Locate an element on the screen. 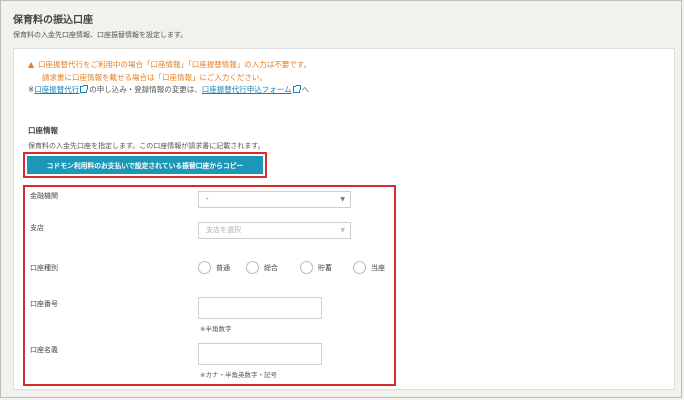 Image resolution: width=684 pixels, height=400 pixels. radio-label: 総合 is located at coordinates (271, 267).